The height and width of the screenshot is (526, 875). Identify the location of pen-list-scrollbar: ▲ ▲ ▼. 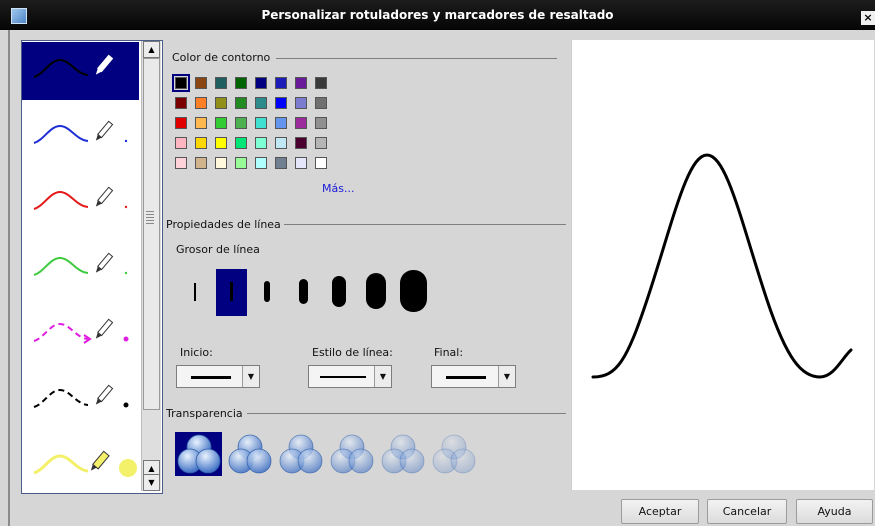
(151, 266).